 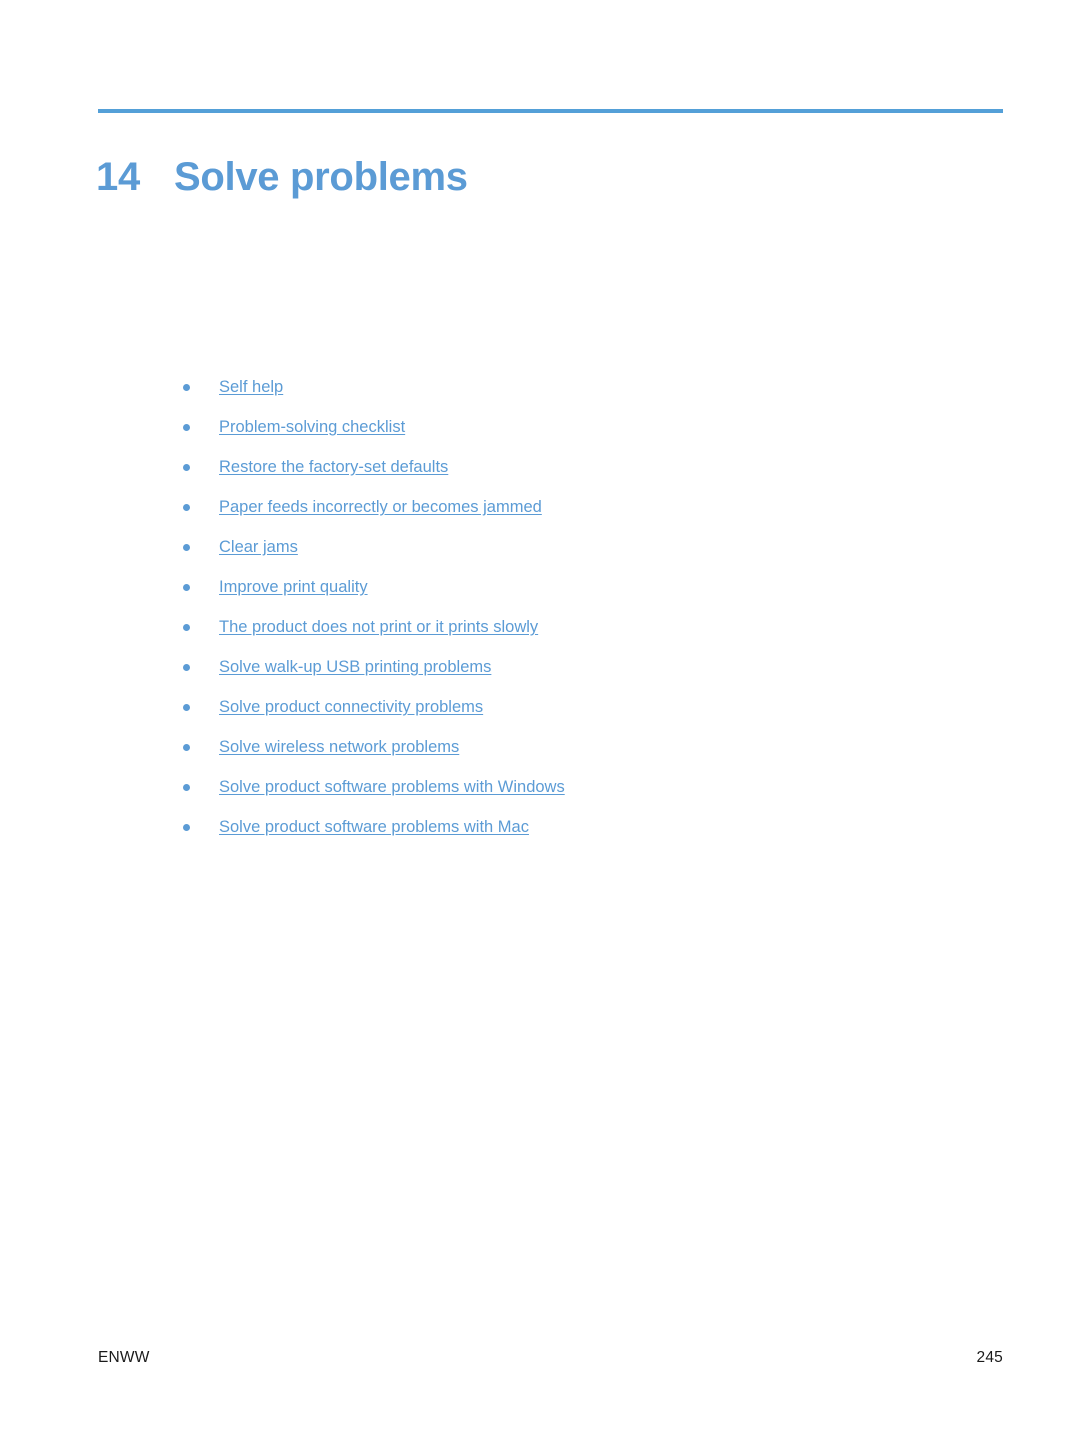 I want to click on toc-link-software-problems-mac: Solve product software problems with Mac, so click(x=374, y=827).